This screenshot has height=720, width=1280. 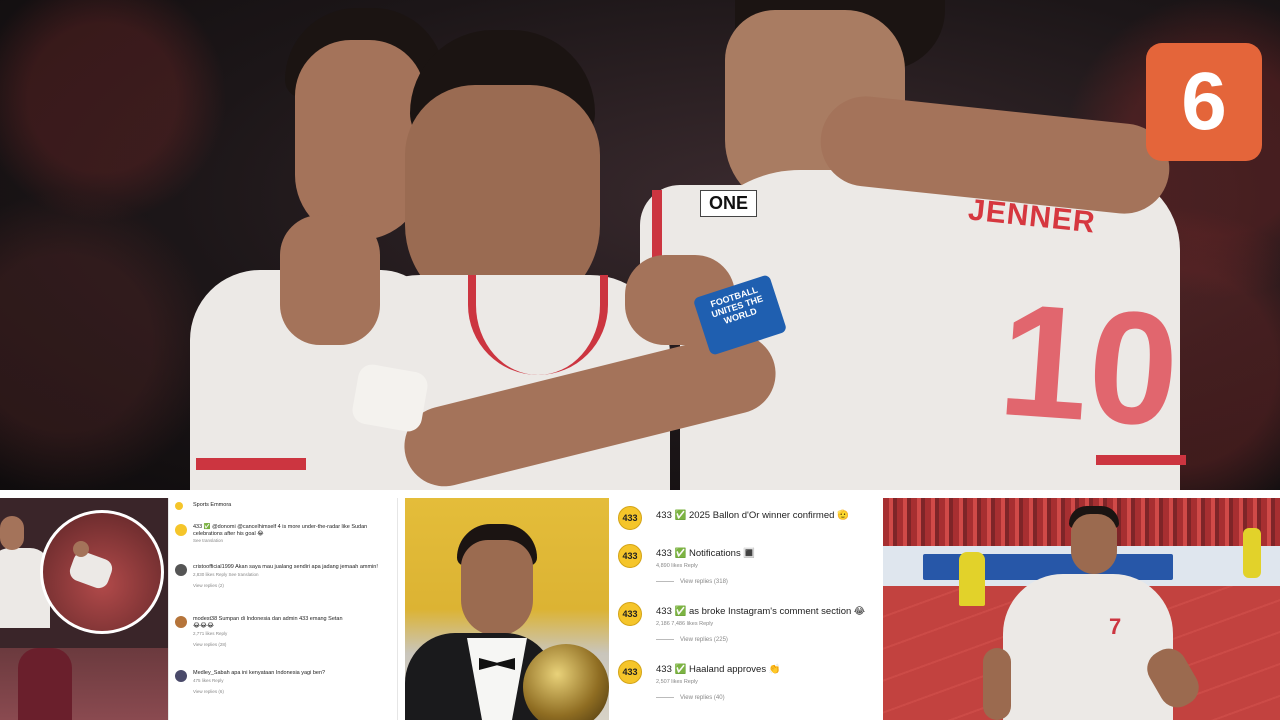 What do you see at coordinates (204, 625) in the screenshot?
I see `emoji-row: 😂😂😂` at bounding box center [204, 625].